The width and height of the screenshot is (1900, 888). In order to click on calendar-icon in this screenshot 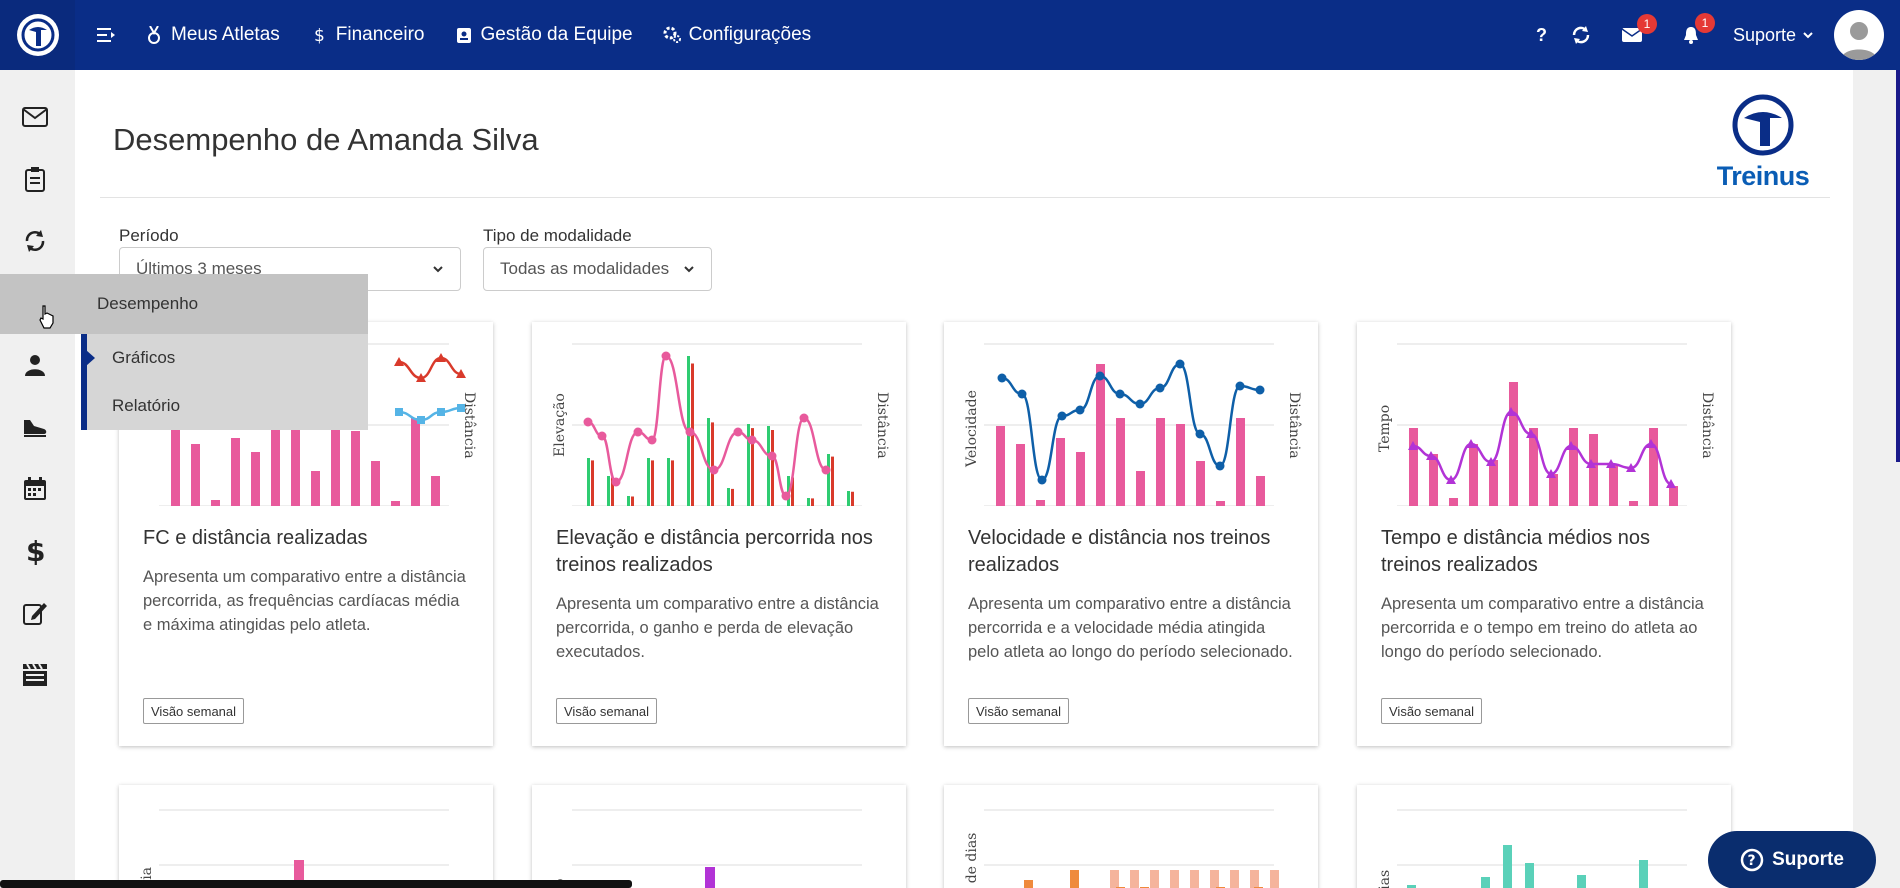, I will do `click(35, 488)`.